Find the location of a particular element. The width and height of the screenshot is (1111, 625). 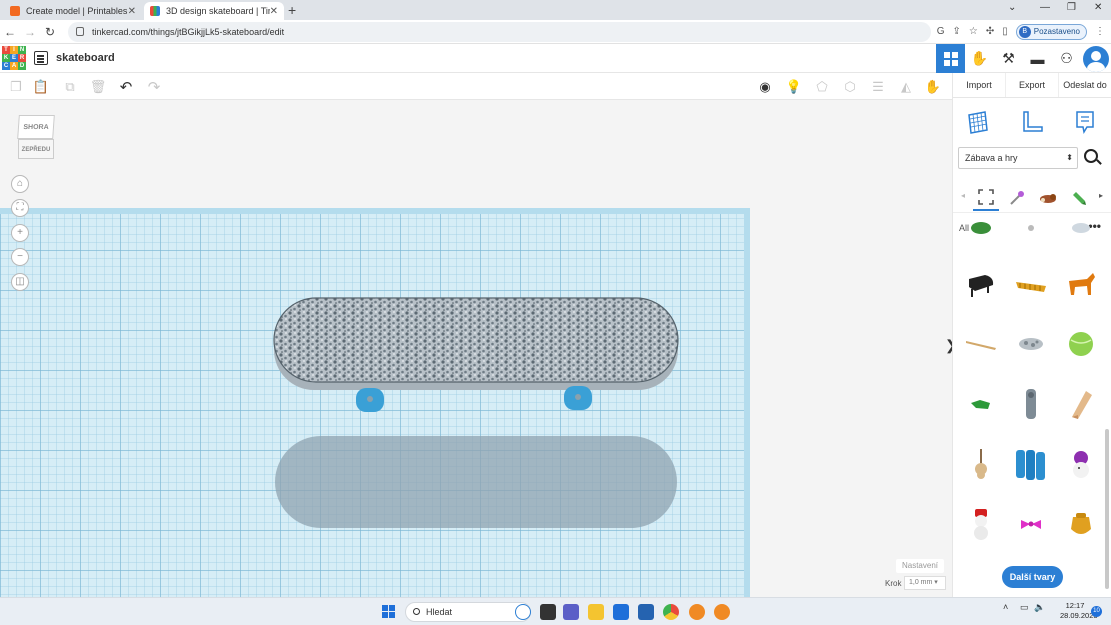

teams-icon is located at coordinates (571, 612).